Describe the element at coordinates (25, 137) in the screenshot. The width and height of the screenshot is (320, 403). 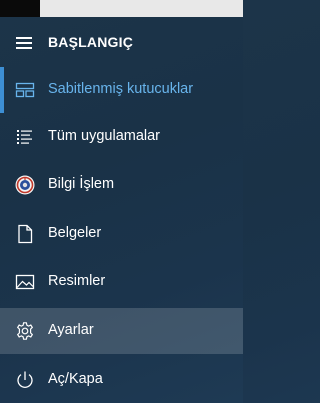
I see `all-apps-list-icon` at that location.